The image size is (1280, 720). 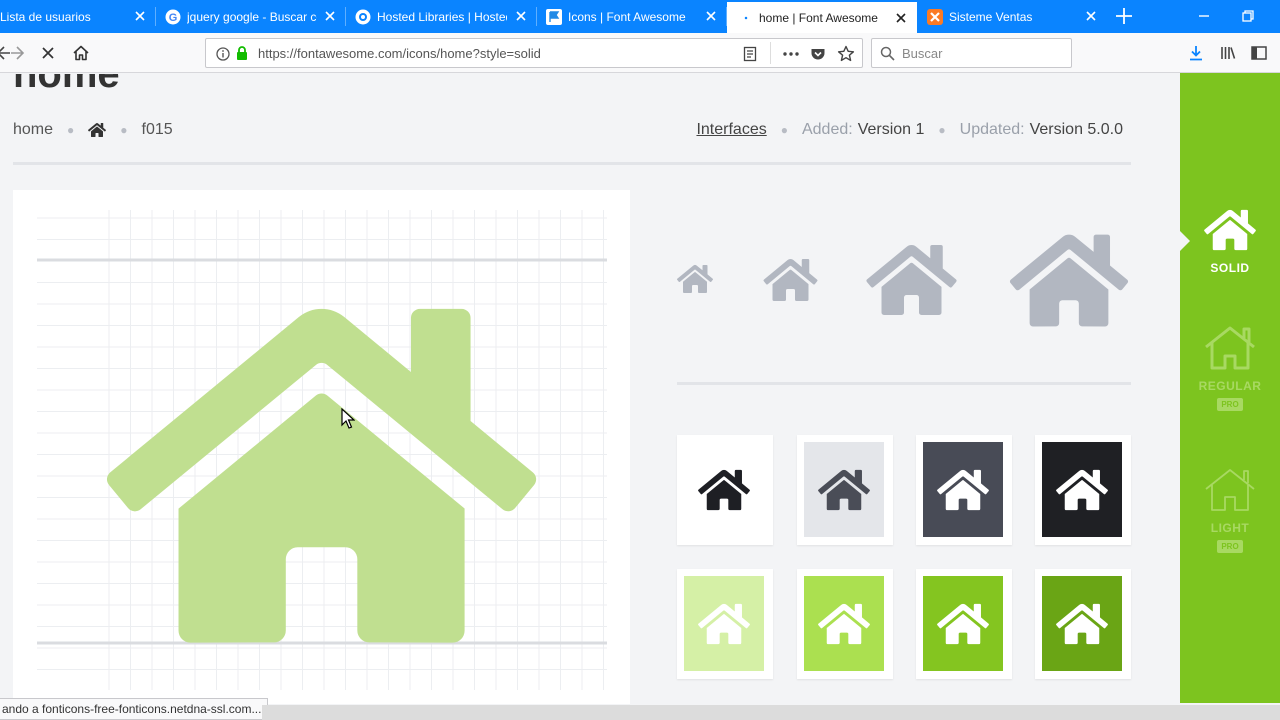 I want to click on style-option-regular: REGULAR PRO, so click(x=1230, y=368).